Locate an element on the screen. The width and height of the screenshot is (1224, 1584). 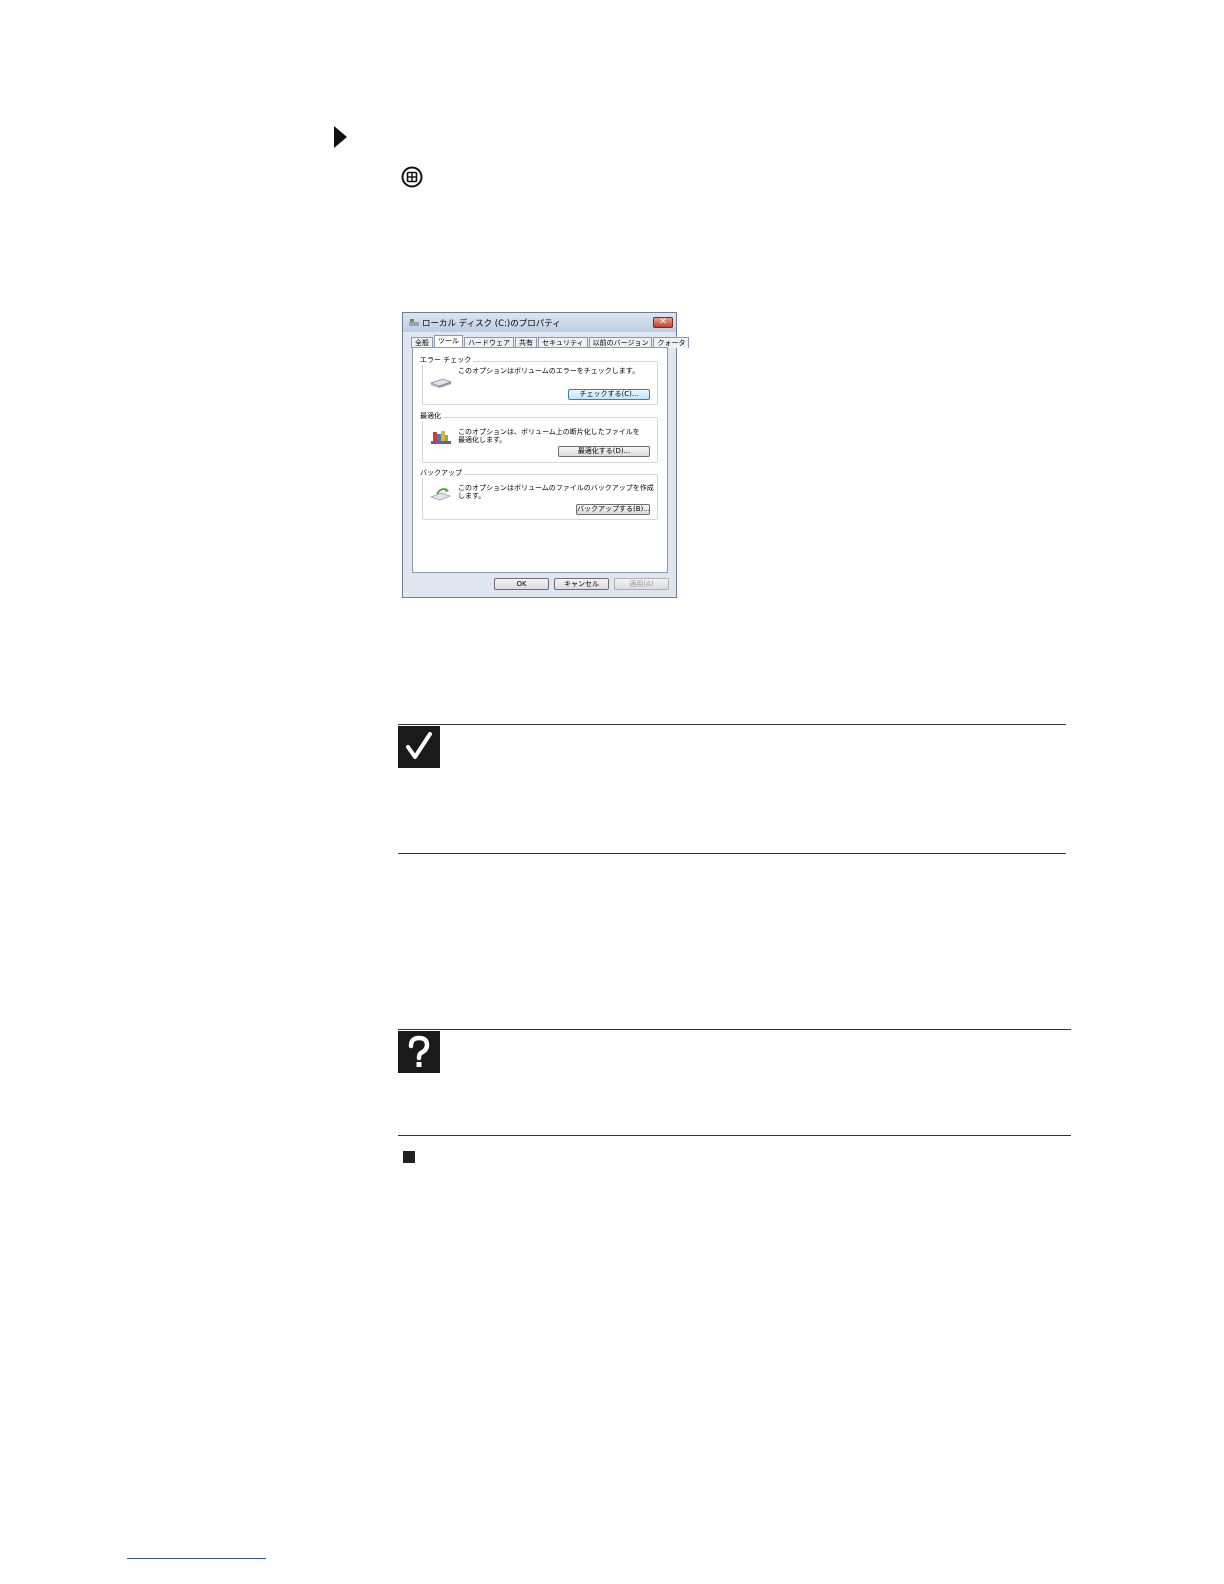
backup-description-line2: します。 is located at coordinates (472, 496).